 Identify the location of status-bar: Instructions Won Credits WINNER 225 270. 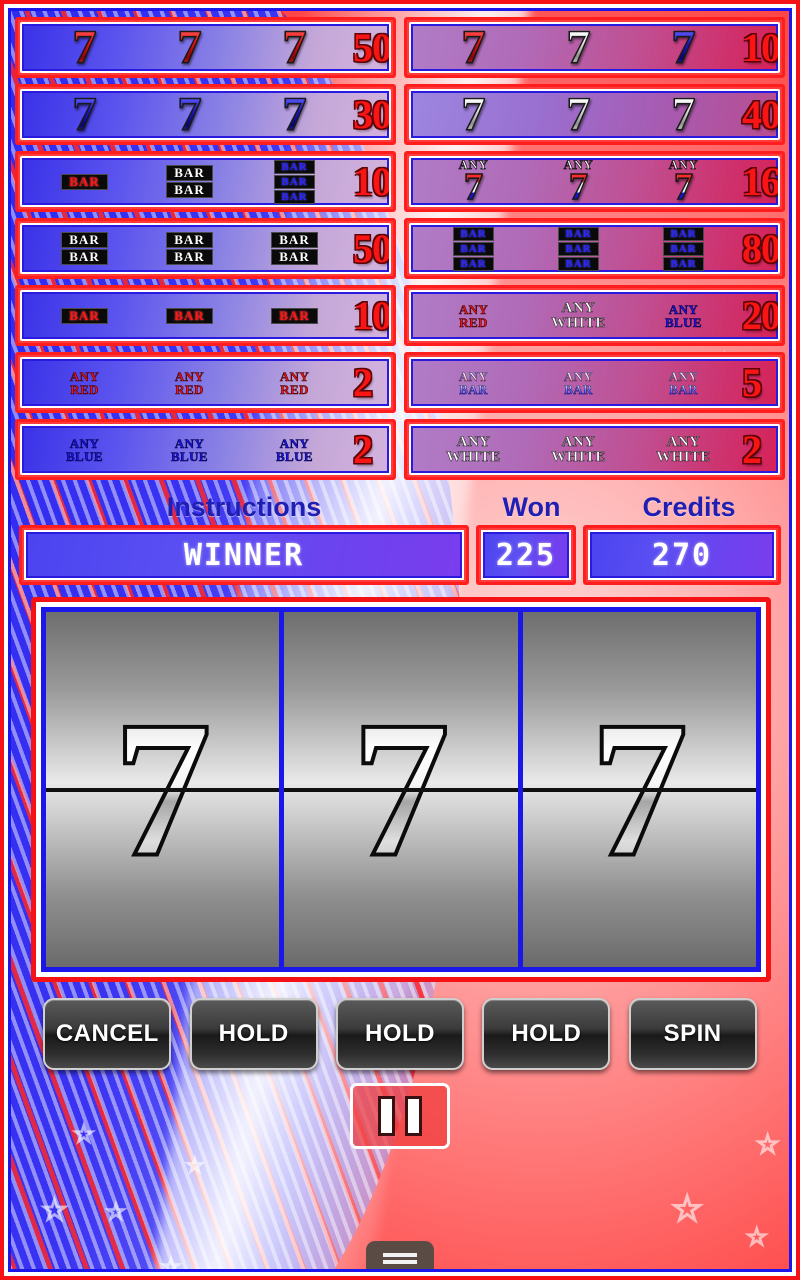
(400, 541).